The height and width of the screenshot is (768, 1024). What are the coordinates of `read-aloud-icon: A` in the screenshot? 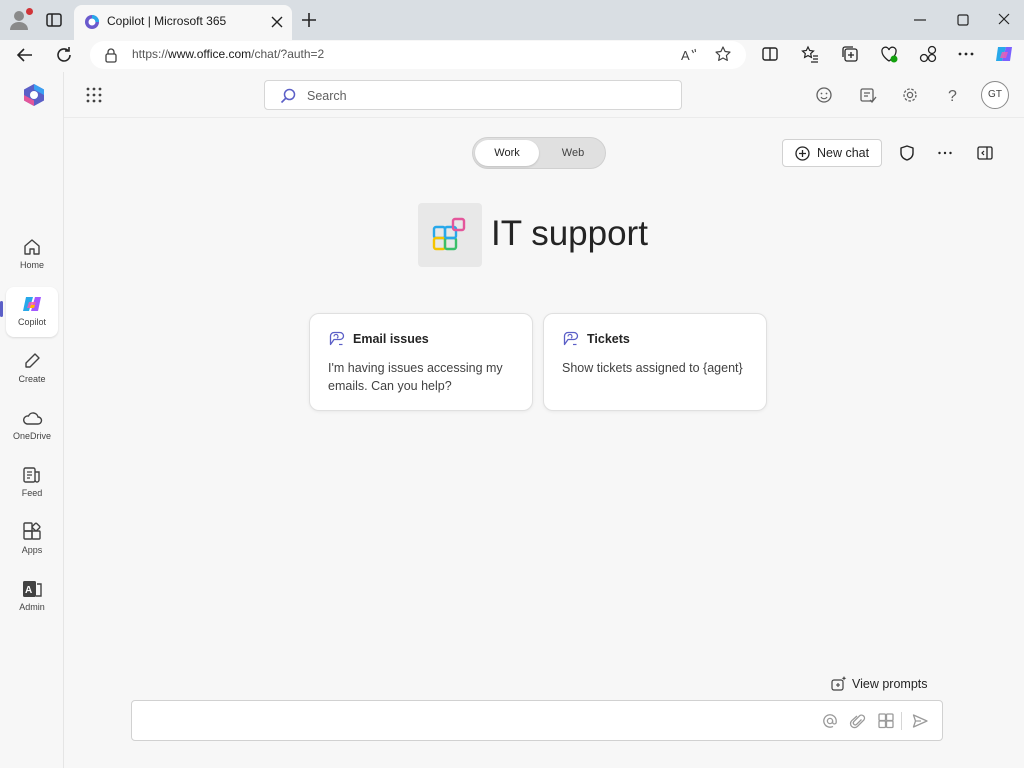 It's located at (689, 55).